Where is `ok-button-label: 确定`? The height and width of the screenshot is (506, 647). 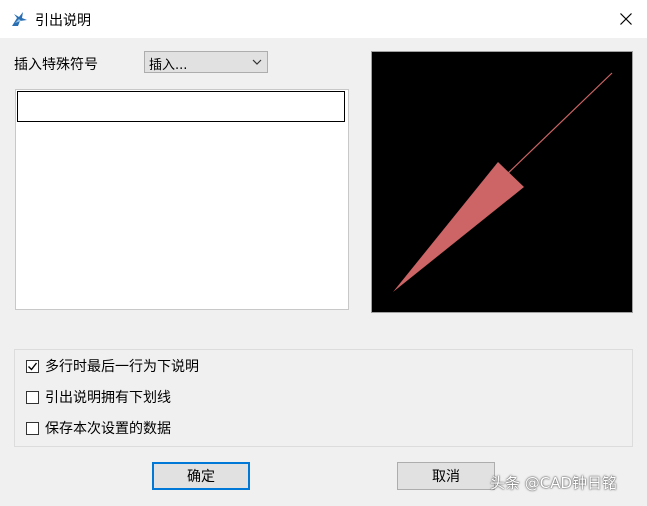
ok-button-label: 确定 is located at coordinates (201, 477).